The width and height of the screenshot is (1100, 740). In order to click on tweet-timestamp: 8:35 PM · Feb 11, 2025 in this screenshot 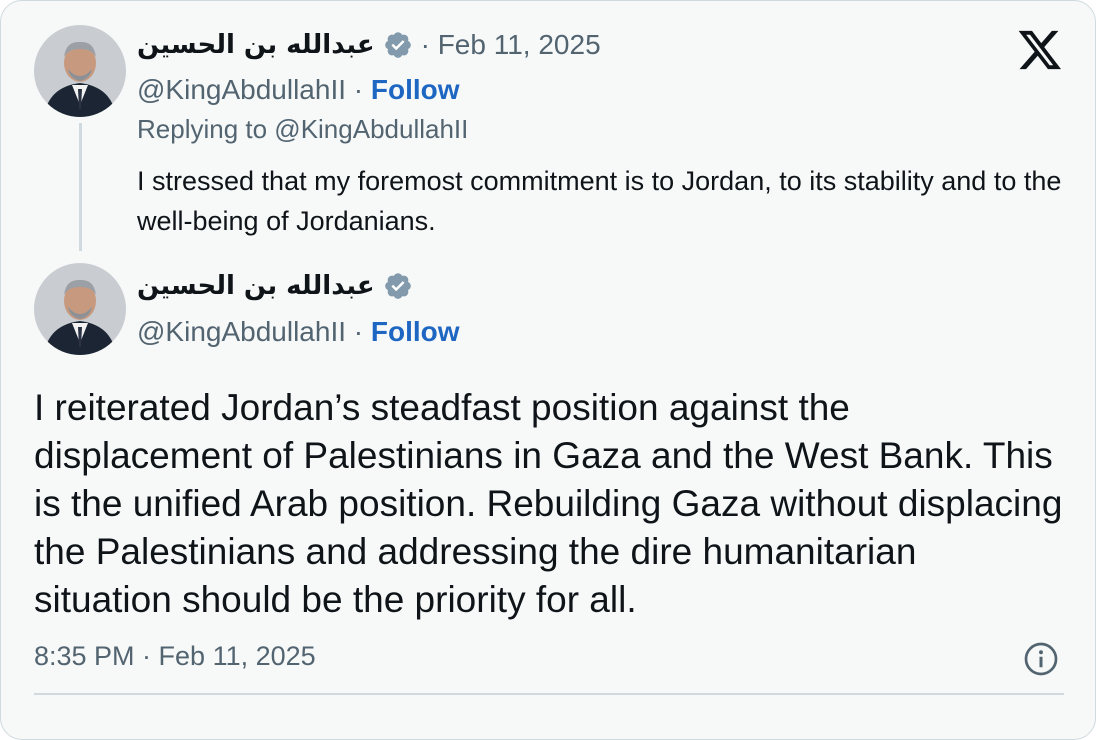, I will do `click(175, 656)`.